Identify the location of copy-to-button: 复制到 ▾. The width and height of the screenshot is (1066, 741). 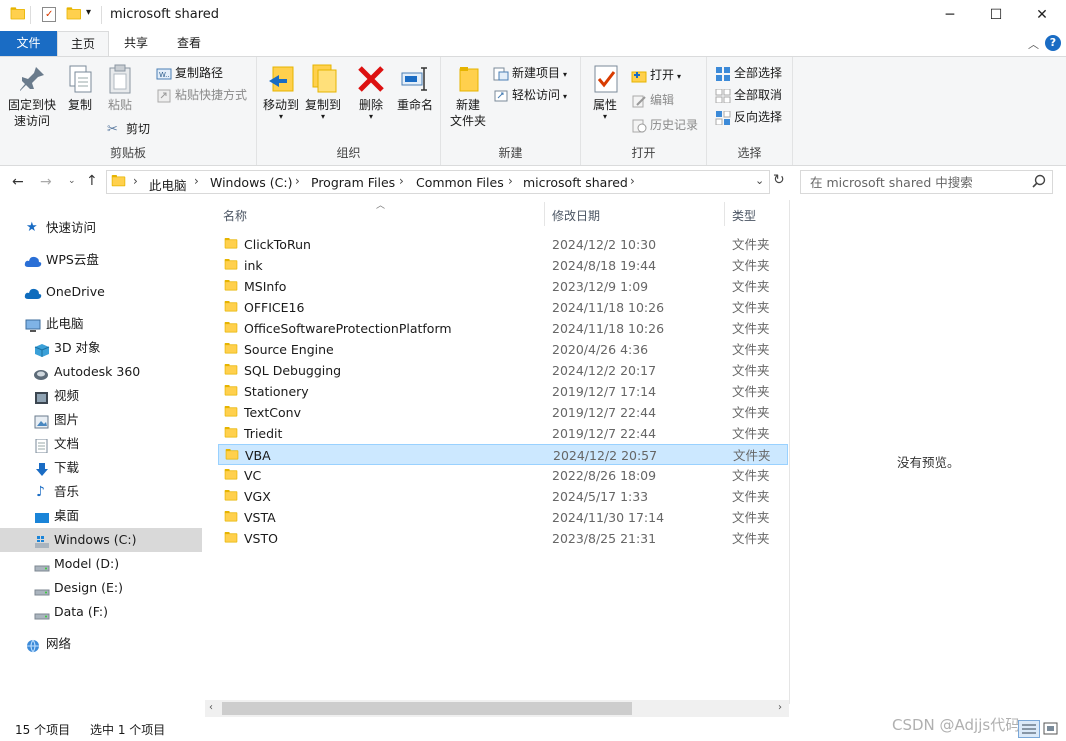
(323, 92).